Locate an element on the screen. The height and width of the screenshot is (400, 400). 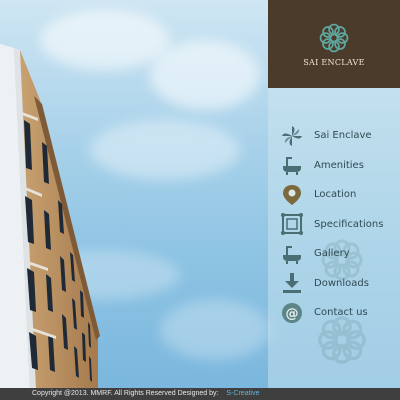
sai-enclave-logo-icon is located at coordinates (334, 38).